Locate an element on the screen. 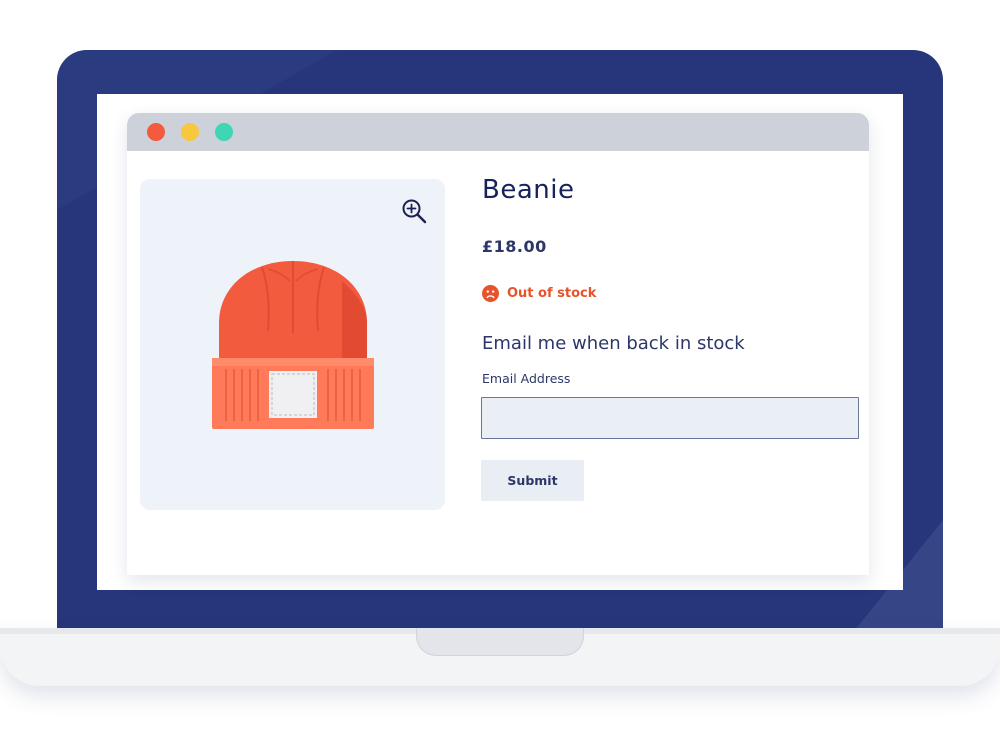  minimize-window-button is located at coordinates (190, 132).